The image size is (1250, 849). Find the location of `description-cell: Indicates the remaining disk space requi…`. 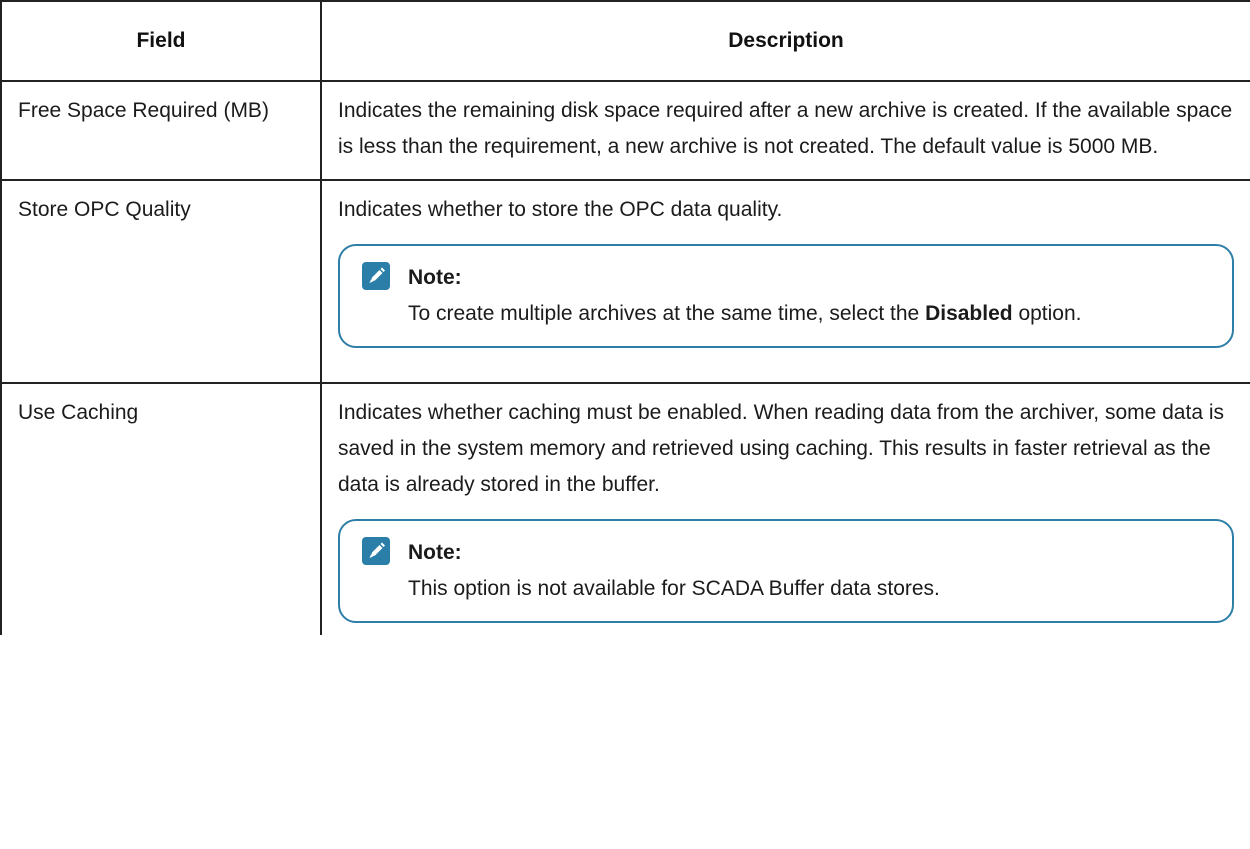

description-cell: Indicates the remaining disk space requi… is located at coordinates (785, 130).